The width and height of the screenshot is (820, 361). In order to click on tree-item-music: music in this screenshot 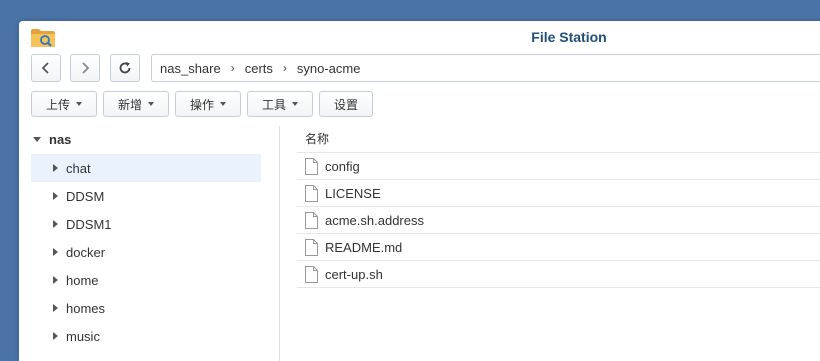, I will do `click(146, 336)`.